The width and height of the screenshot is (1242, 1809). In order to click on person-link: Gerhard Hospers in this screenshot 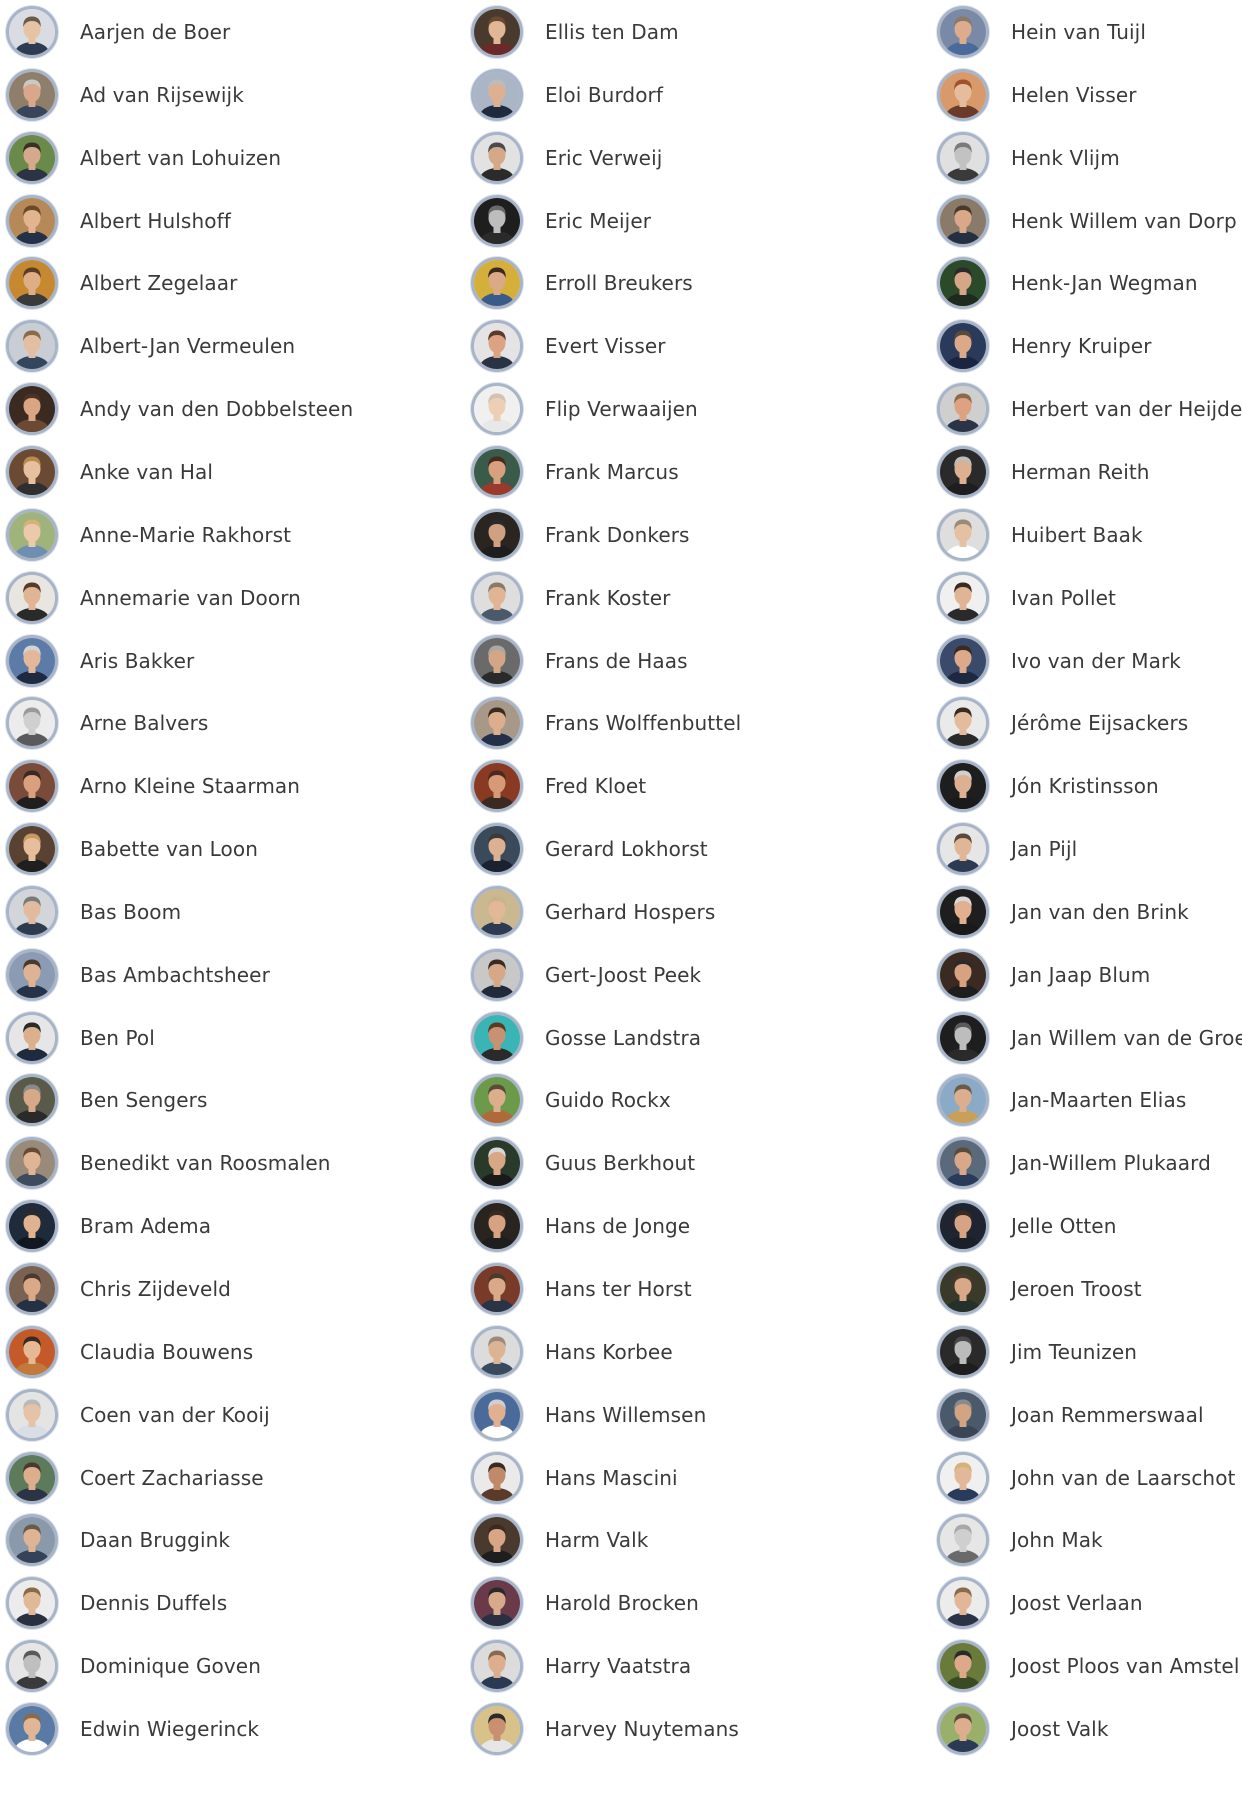, I will do `click(701, 912)`.